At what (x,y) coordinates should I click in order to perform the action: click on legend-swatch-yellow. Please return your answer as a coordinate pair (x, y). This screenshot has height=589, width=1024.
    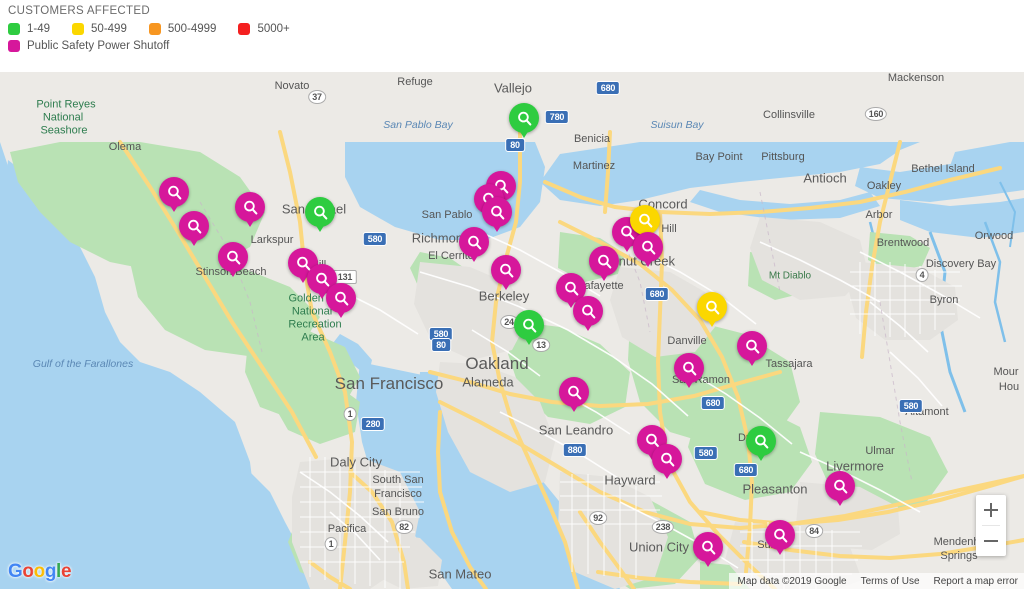
    Looking at the image, I should click on (78, 29).